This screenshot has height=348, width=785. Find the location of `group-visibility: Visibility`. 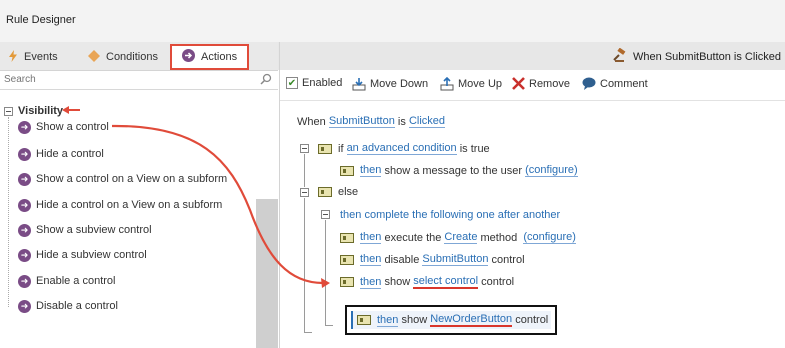

group-visibility: Visibility is located at coordinates (33, 111).